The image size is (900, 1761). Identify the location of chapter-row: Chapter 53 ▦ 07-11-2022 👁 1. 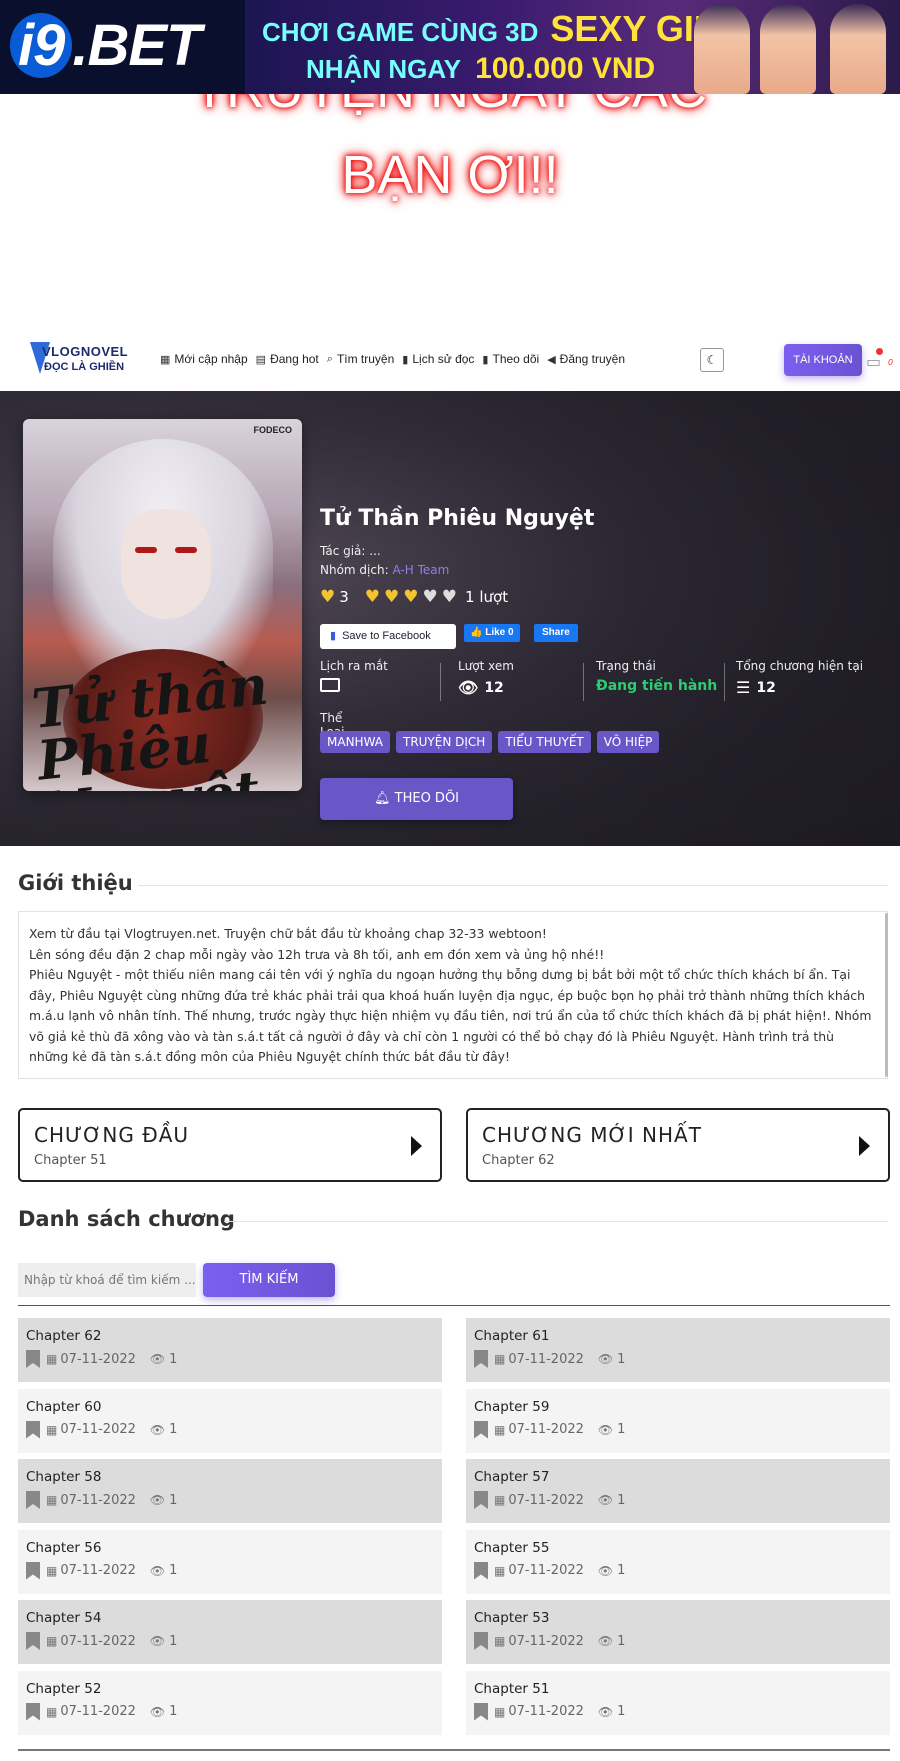
(678, 1632).